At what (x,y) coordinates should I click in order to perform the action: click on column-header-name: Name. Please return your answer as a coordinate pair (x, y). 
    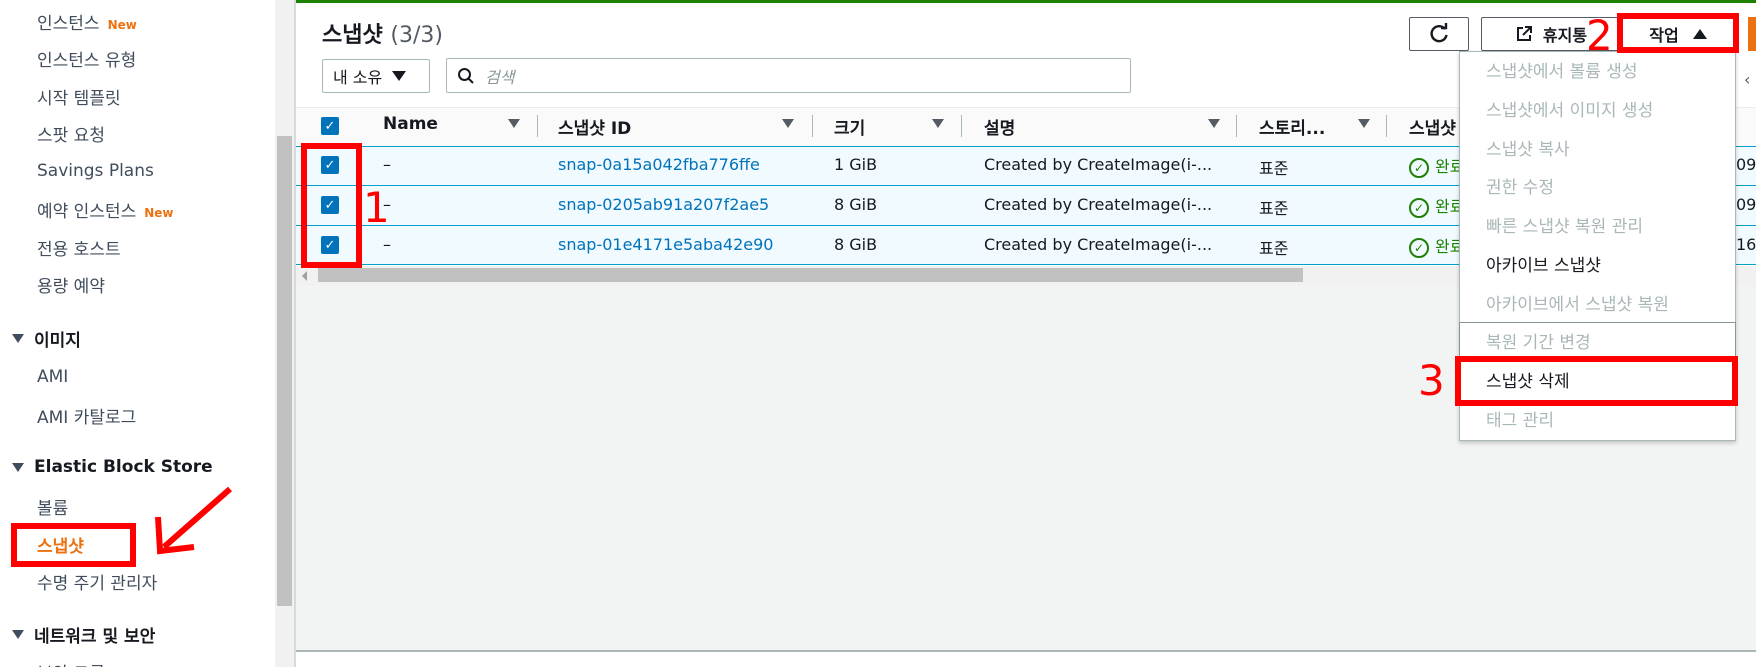
    Looking at the image, I should click on (410, 124).